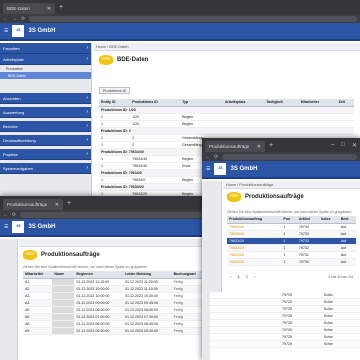 The height and width of the screenshot is (360, 360). Describe the element at coordinates (291, 262) in the screenshot. I see `table-row: 79630/20 1 79730 Auf` at that location.